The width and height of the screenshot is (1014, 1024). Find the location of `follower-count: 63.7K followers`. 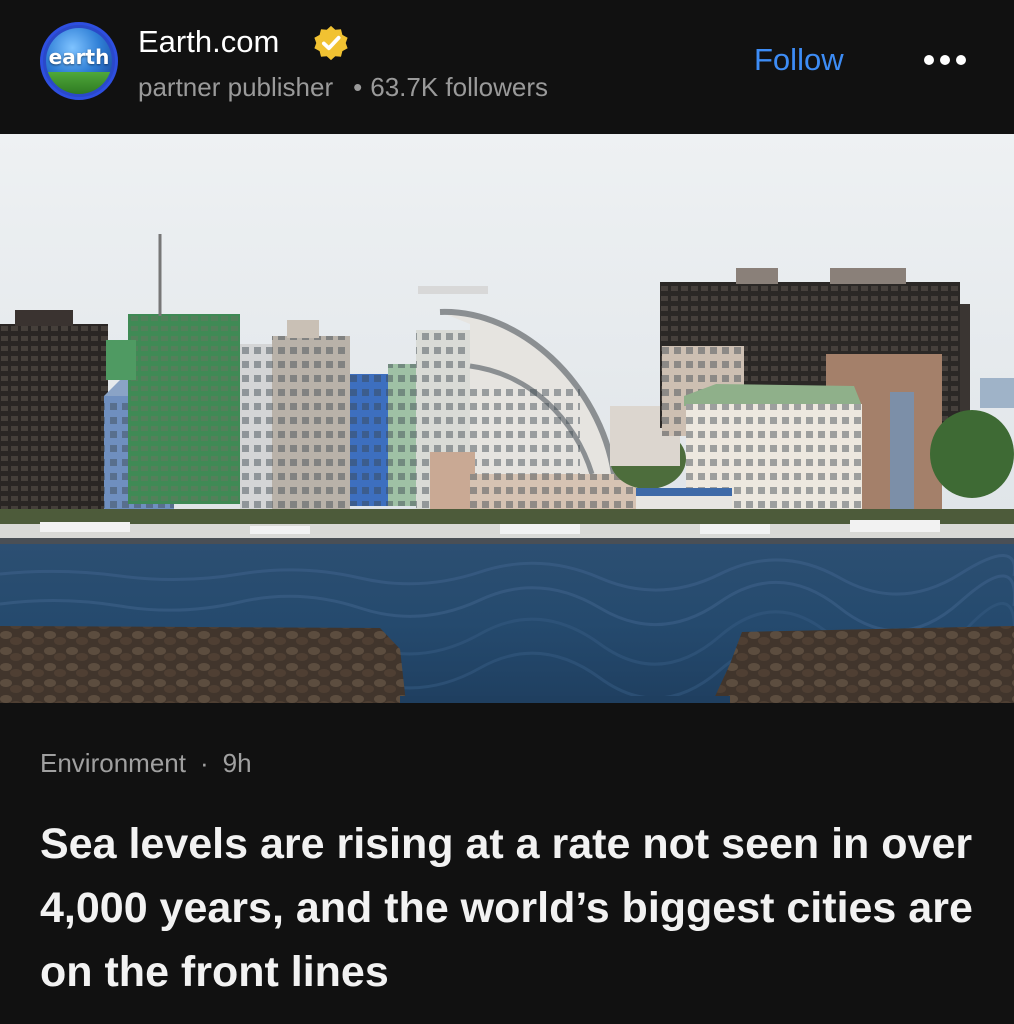

follower-count: 63.7K followers is located at coordinates (459, 87).